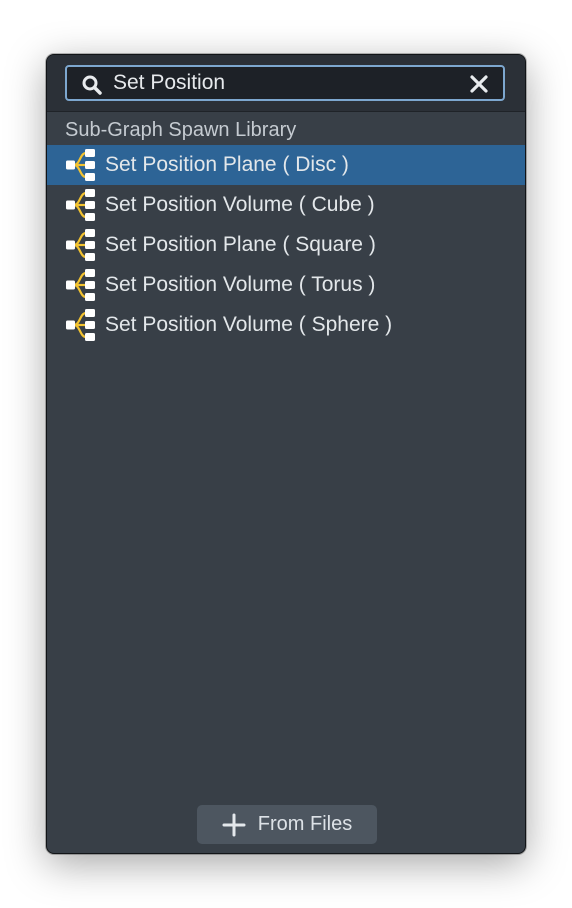 The height and width of the screenshot is (908, 572). What do you see at coordinates (234, 824) in the screenshot?
I see `plus-icon` at bounding box center [234, 824].